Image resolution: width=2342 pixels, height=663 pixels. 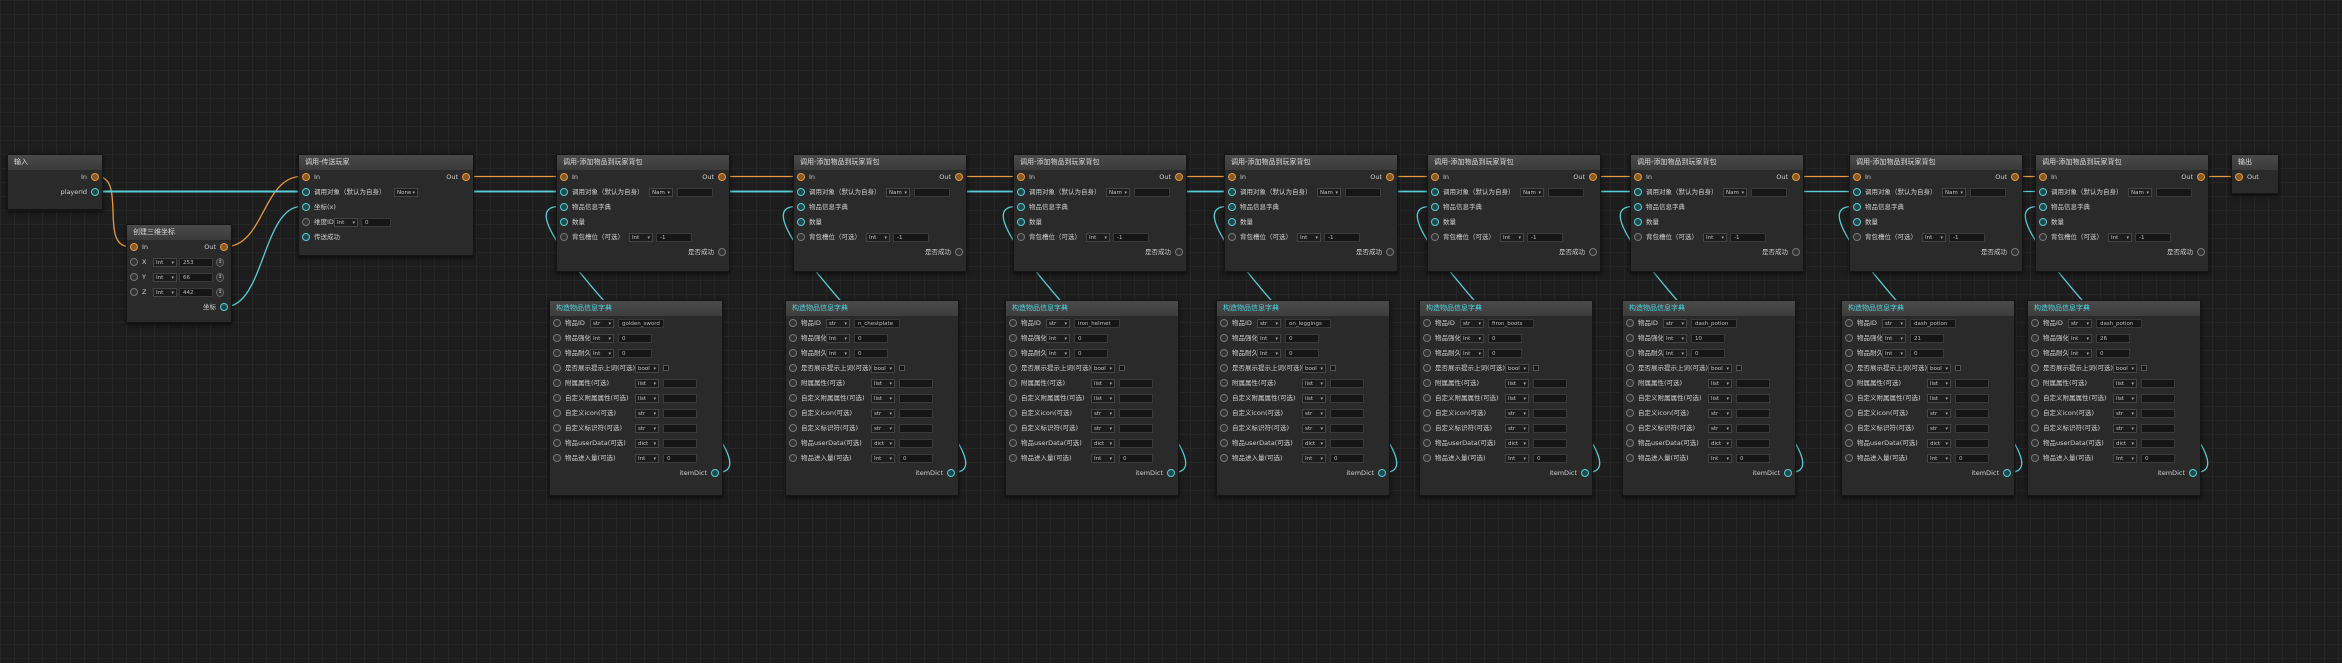 What do you see at coordinates (564, 192) in the screenshot?
I see `add-item-target-pin` at bounding box center [564, 192].